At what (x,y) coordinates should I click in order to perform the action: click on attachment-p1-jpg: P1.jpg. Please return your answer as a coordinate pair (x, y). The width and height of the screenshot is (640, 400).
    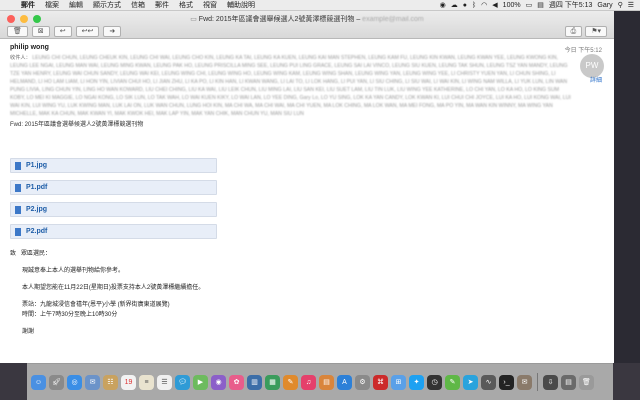
    Looking at the image, I should click on (113, 165).